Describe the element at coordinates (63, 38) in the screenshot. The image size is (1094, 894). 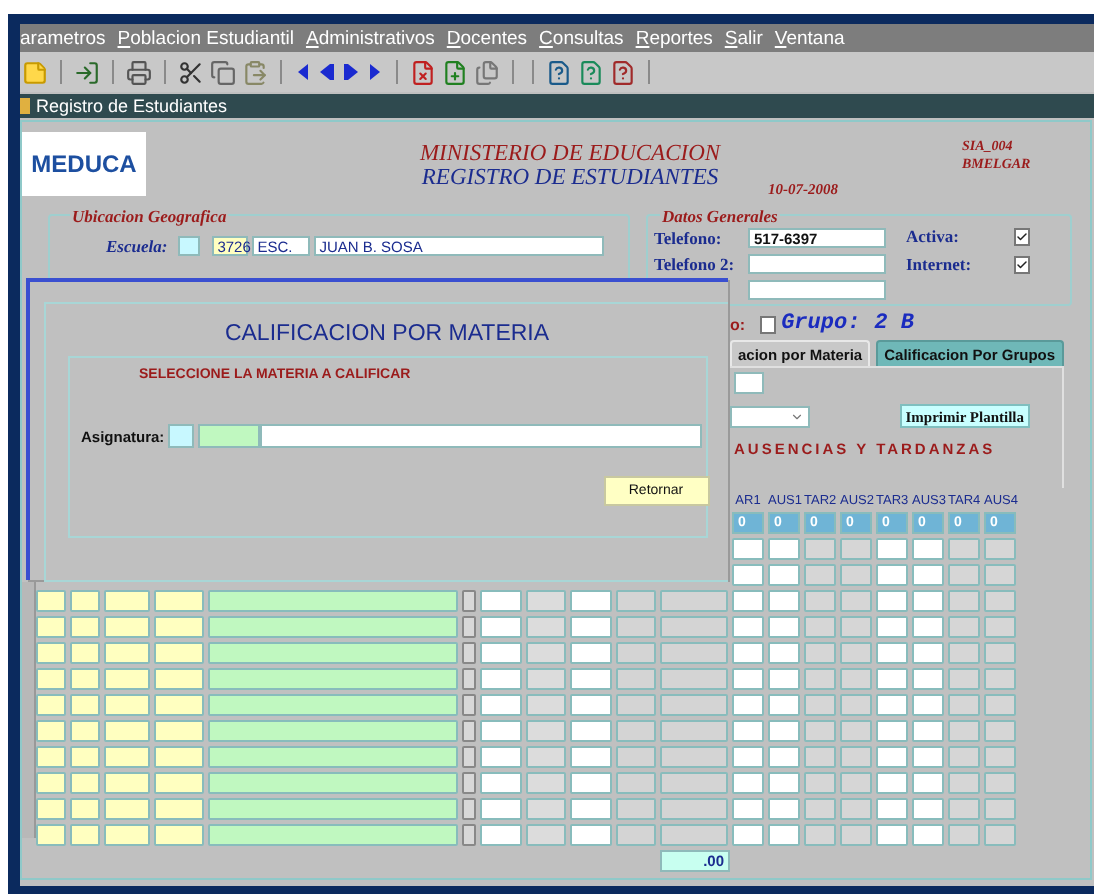
I see `menu-item: arametros` at that location.